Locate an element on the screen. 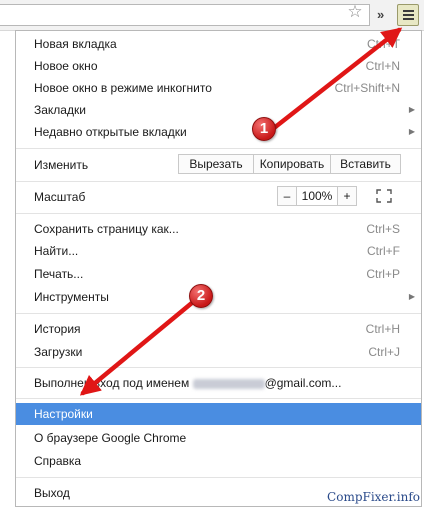  menu-item-new-tab: Новая вкладка Ctrl+T is located at coordinates (218, 44).